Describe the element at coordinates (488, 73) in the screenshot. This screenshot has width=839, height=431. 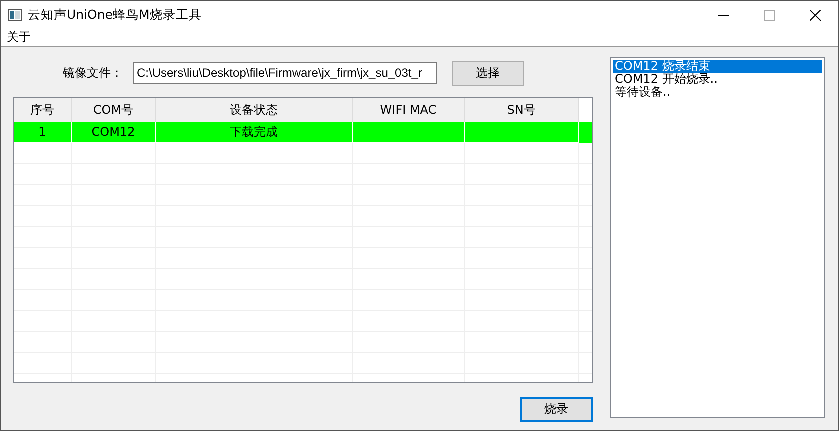
I see `select-button: 选择` at that location.